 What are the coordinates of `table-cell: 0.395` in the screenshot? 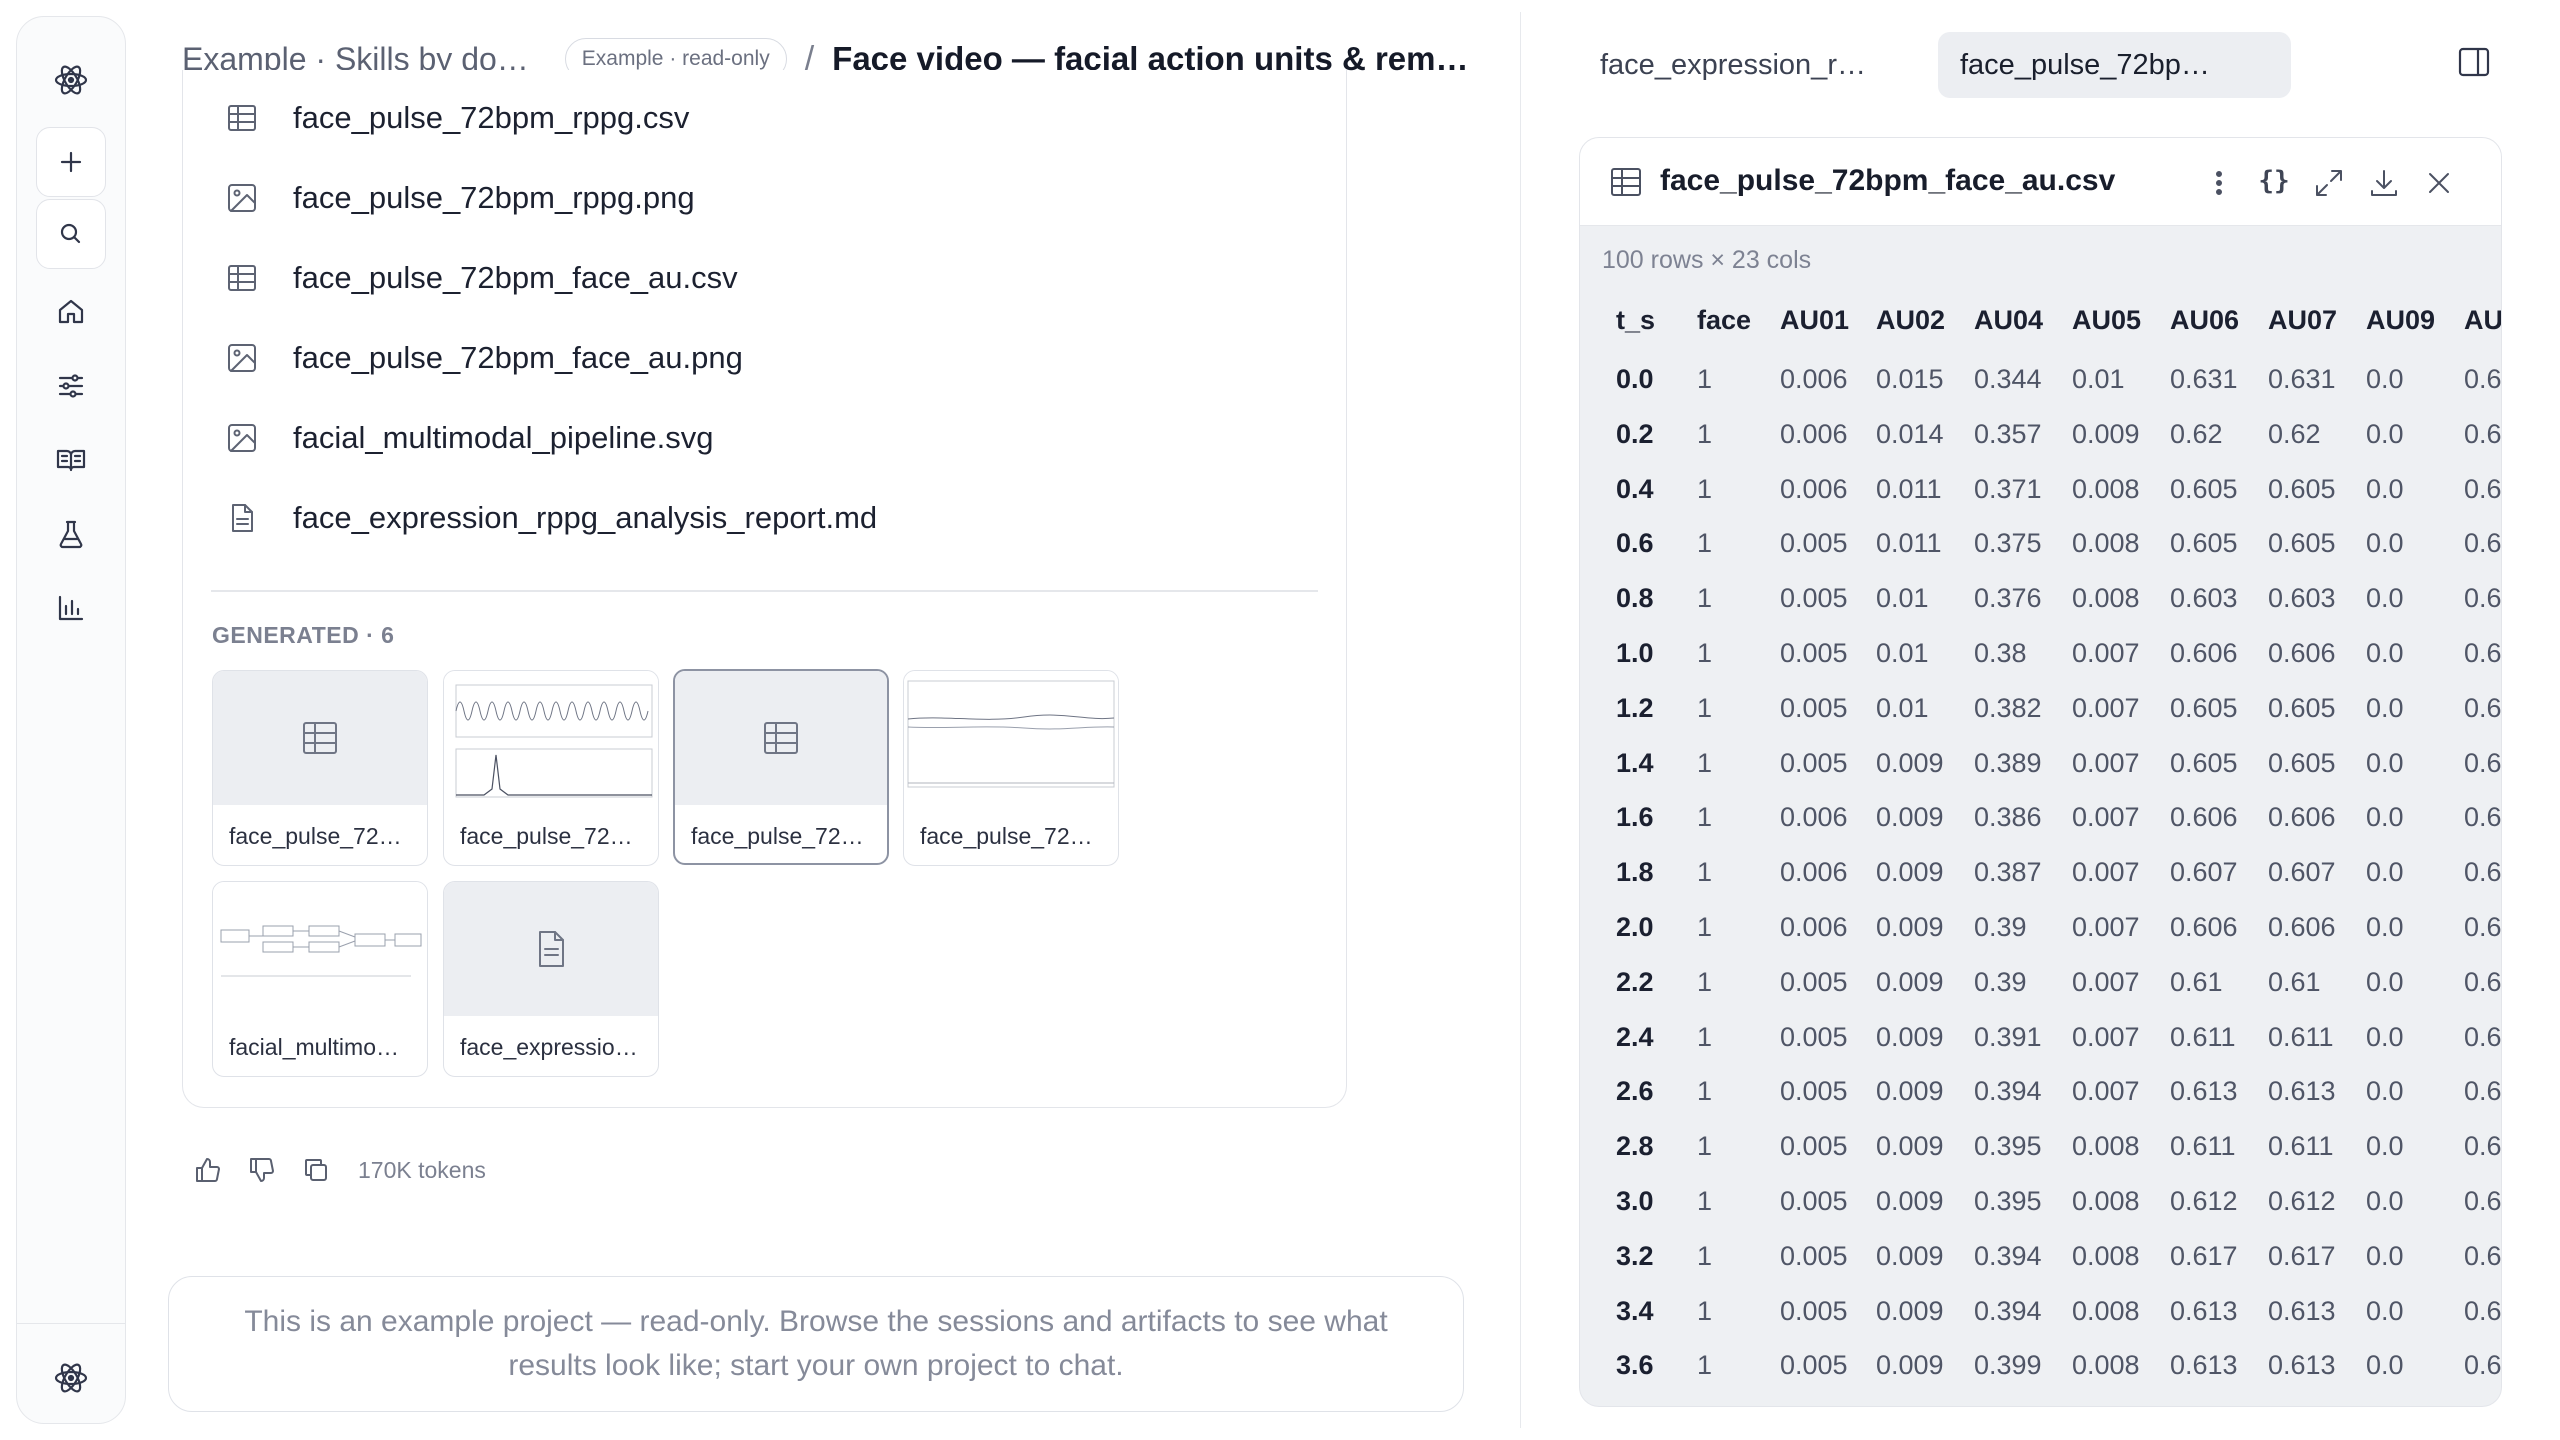 It's located at (2008, 1146).